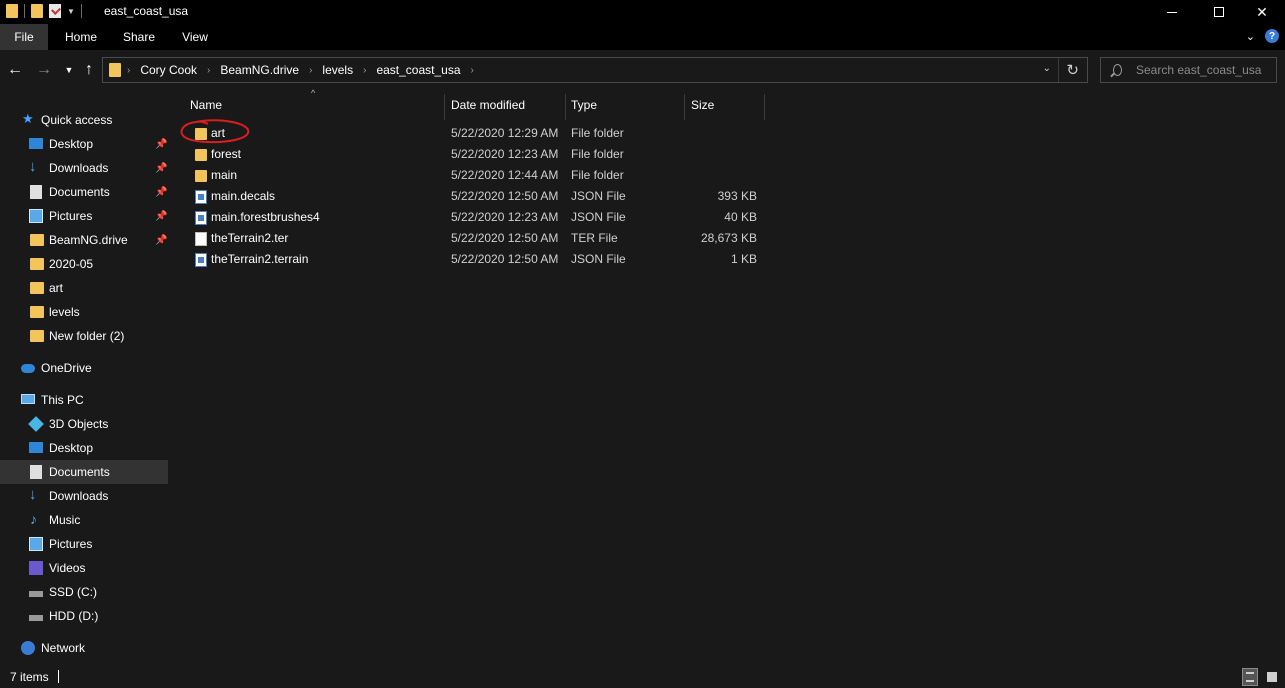 The height and width of the screenshot is (688, 1285). Describe the element at coordinates (84, 288) in the screenshot. I see `sidebar-item-art: art` at that location.